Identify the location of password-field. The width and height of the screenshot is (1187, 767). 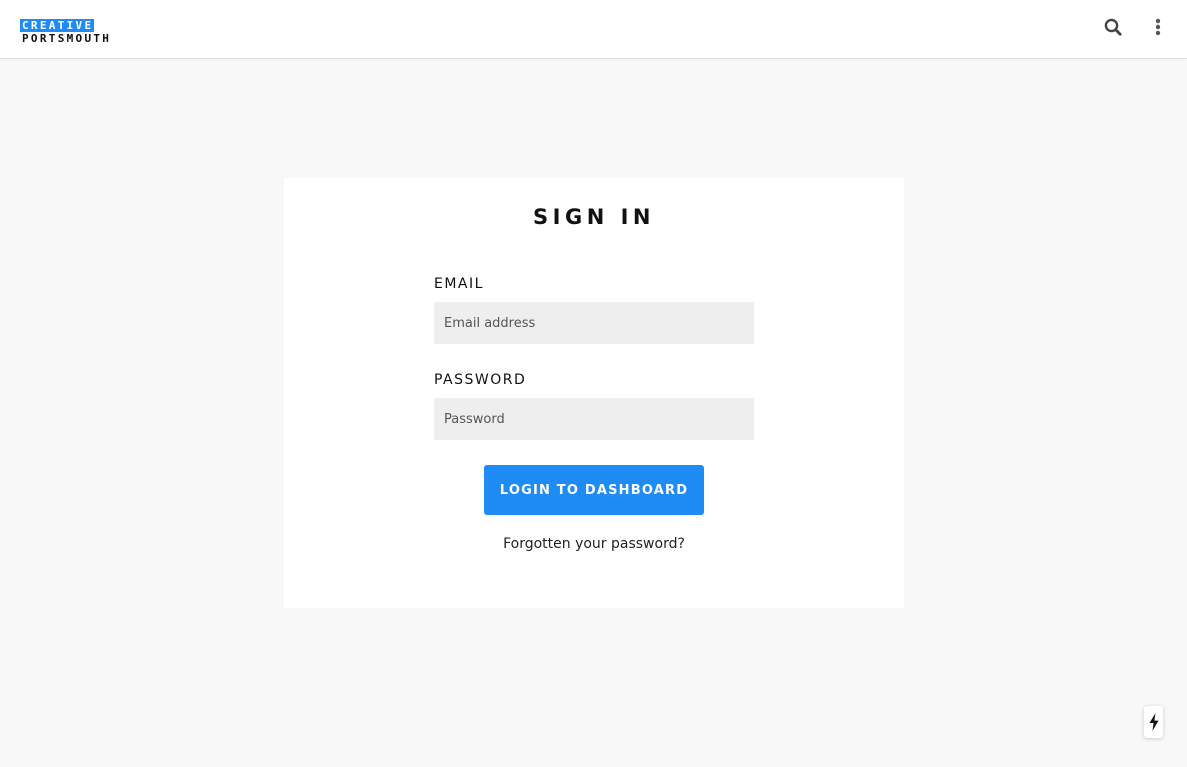
(594, 419).